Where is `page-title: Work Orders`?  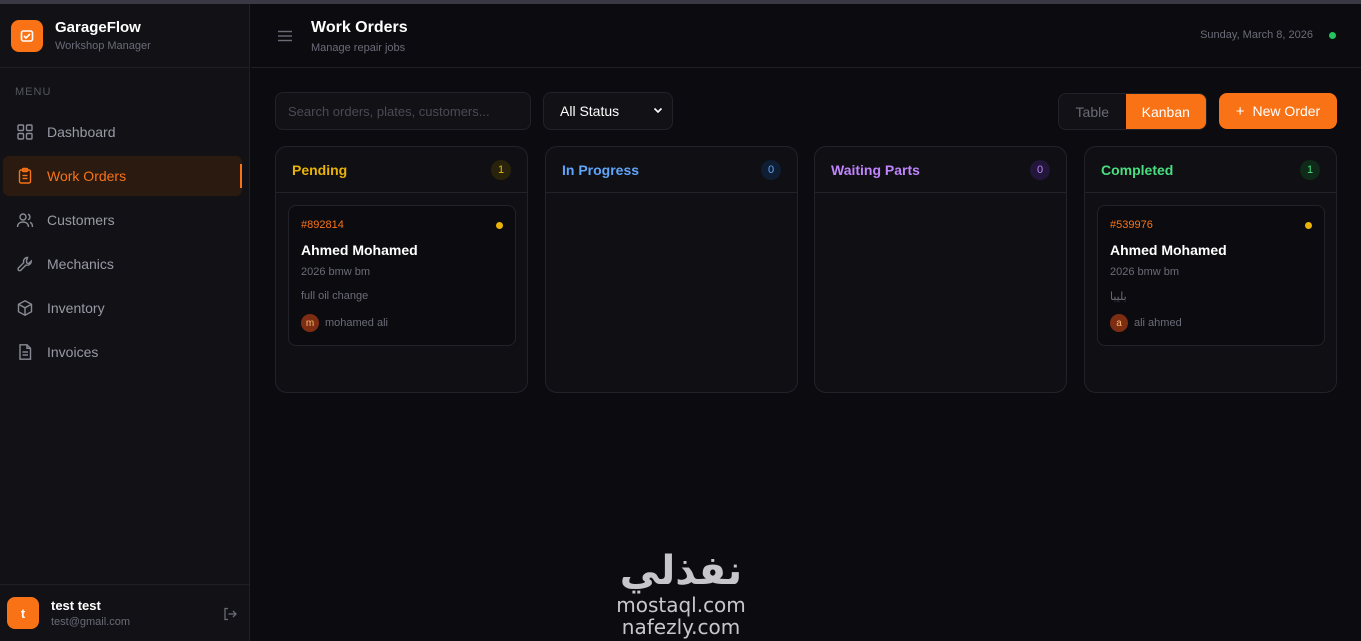 page-title: Work Orders is located at coordinates (359, 27).